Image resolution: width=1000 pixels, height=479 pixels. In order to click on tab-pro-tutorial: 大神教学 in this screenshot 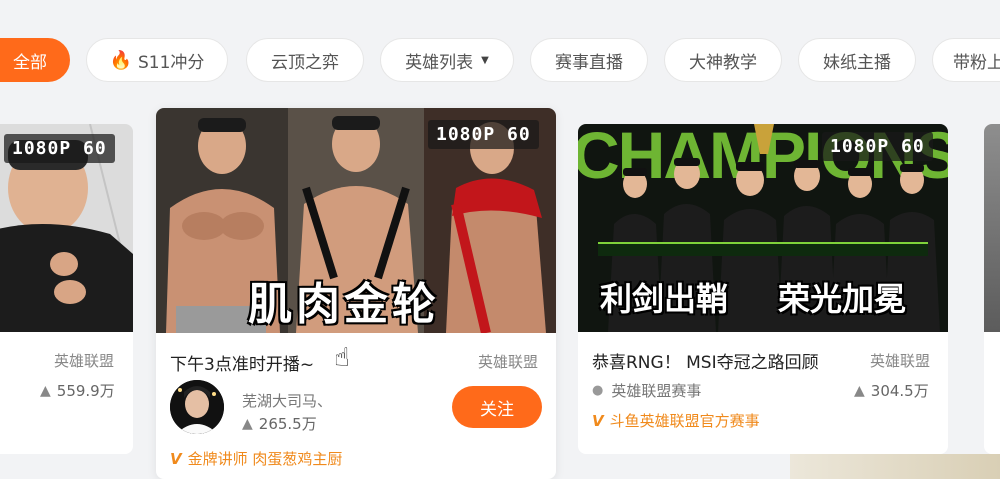, I will do `click(723, 60)`.